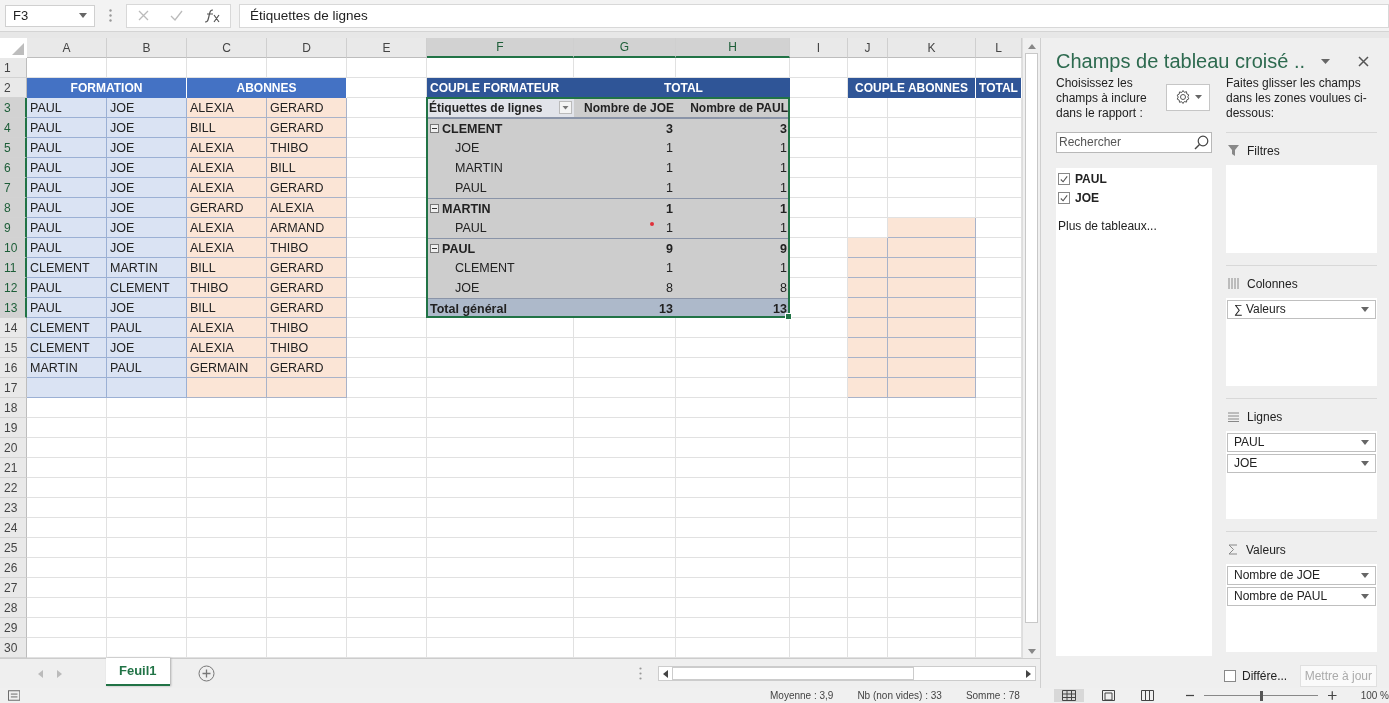 Image resolution: width=1389 pixels, height=703 pixels. What do you see at coordinates (1134, 142) in the screenshot?
I see `search-field: Rechercher` at bounding box center [1134, 142].